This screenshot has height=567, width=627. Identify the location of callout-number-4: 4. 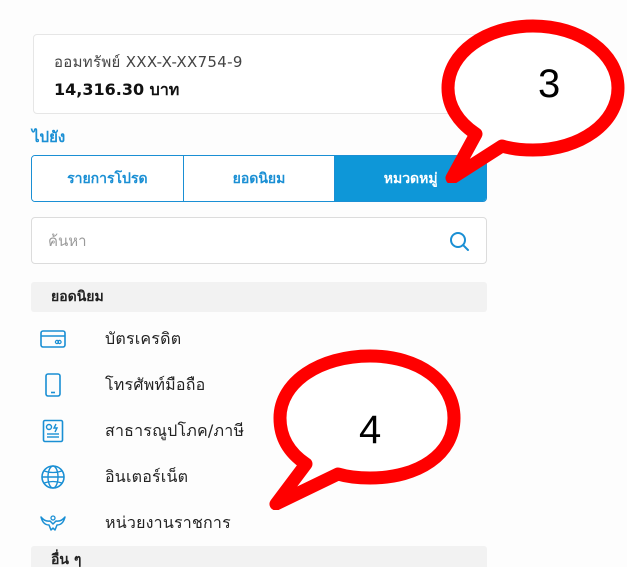
(370, 430).